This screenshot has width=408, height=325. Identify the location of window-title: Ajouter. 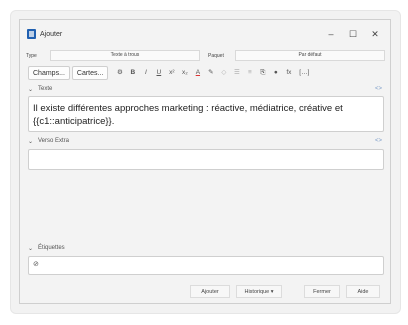
(51, 34).